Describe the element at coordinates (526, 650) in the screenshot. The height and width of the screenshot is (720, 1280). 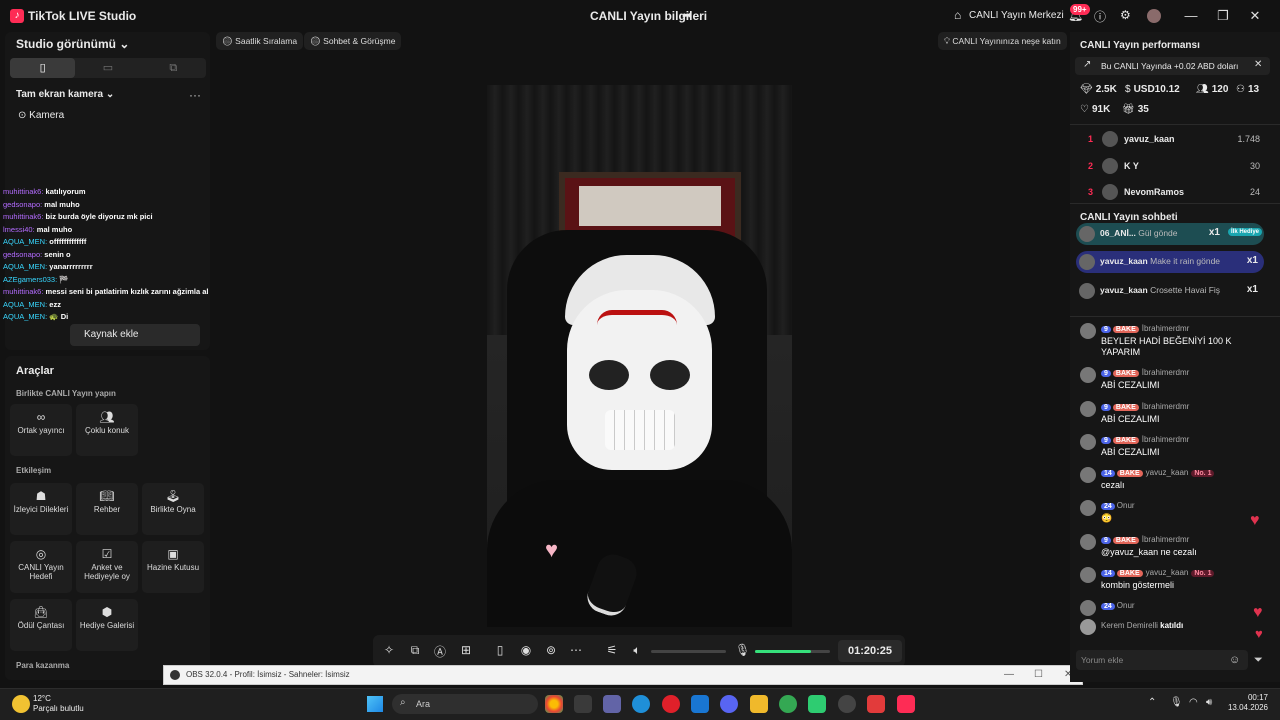
I see `record-icon: ◉` at that location.